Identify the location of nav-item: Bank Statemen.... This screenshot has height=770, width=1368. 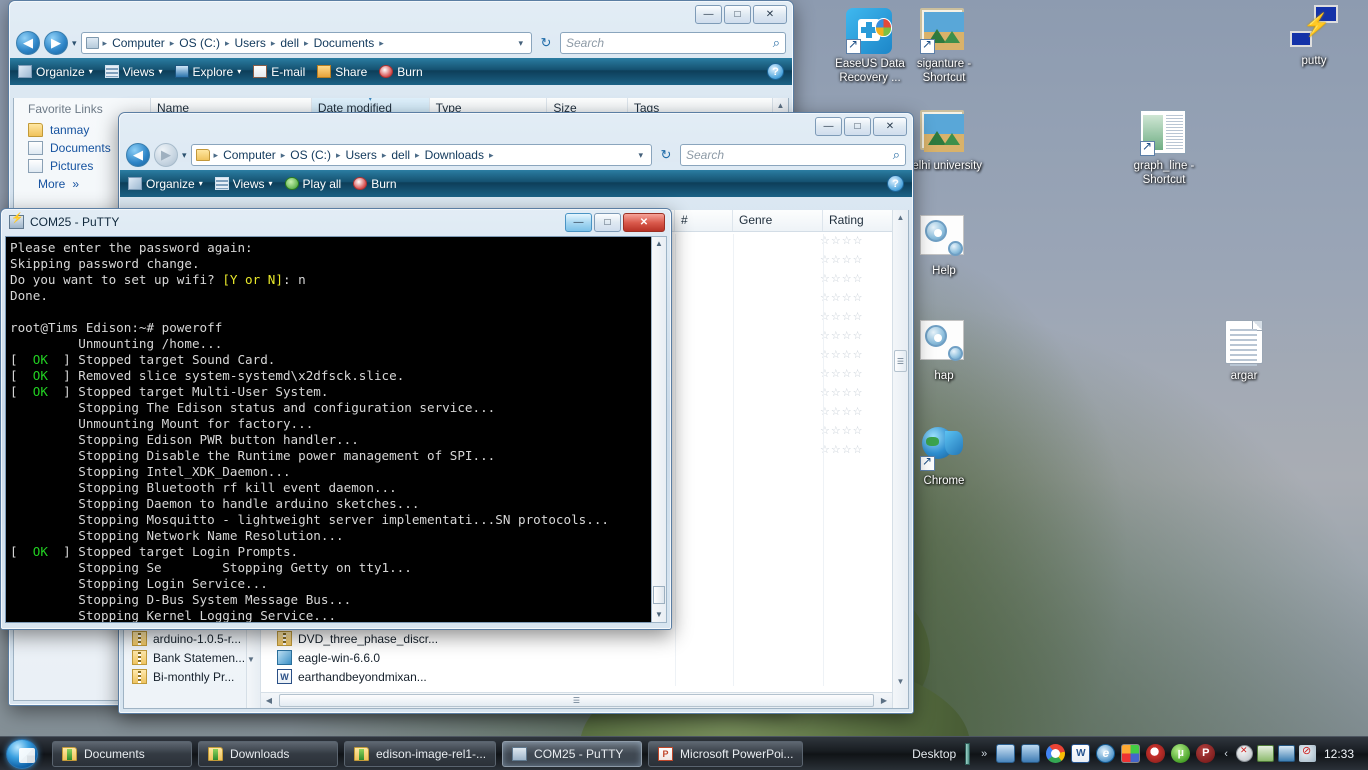
(192, 657).